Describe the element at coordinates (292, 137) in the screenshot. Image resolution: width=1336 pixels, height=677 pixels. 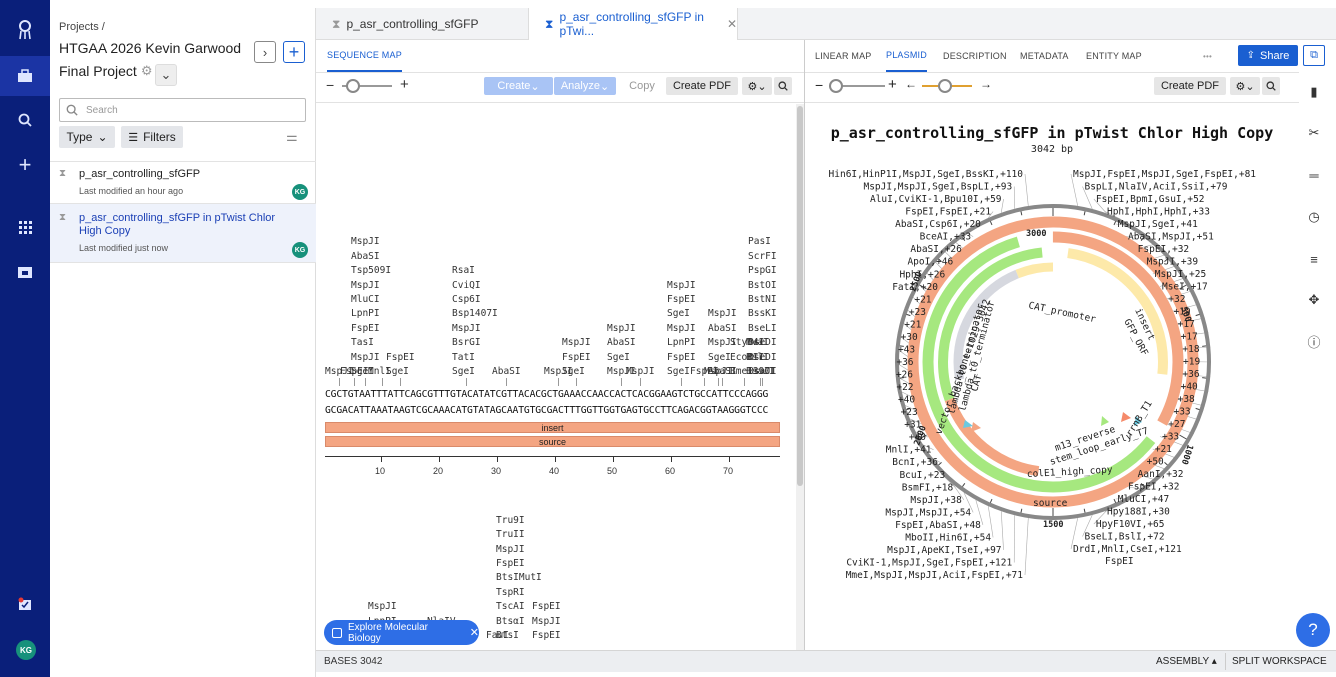
I see `sliders-icon: ⚌` at that location.